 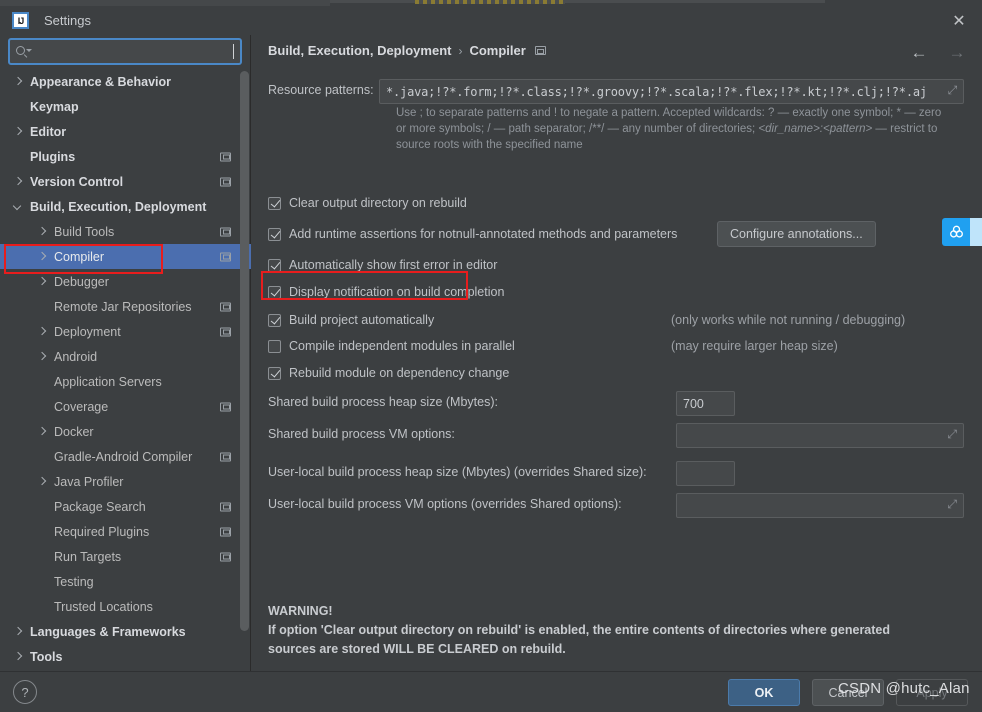 What do you see at coordinates (125, 556) in the screenshot?
I see `sidebar-item-run-targets: Run Targets` at bounding box center [125, 556].